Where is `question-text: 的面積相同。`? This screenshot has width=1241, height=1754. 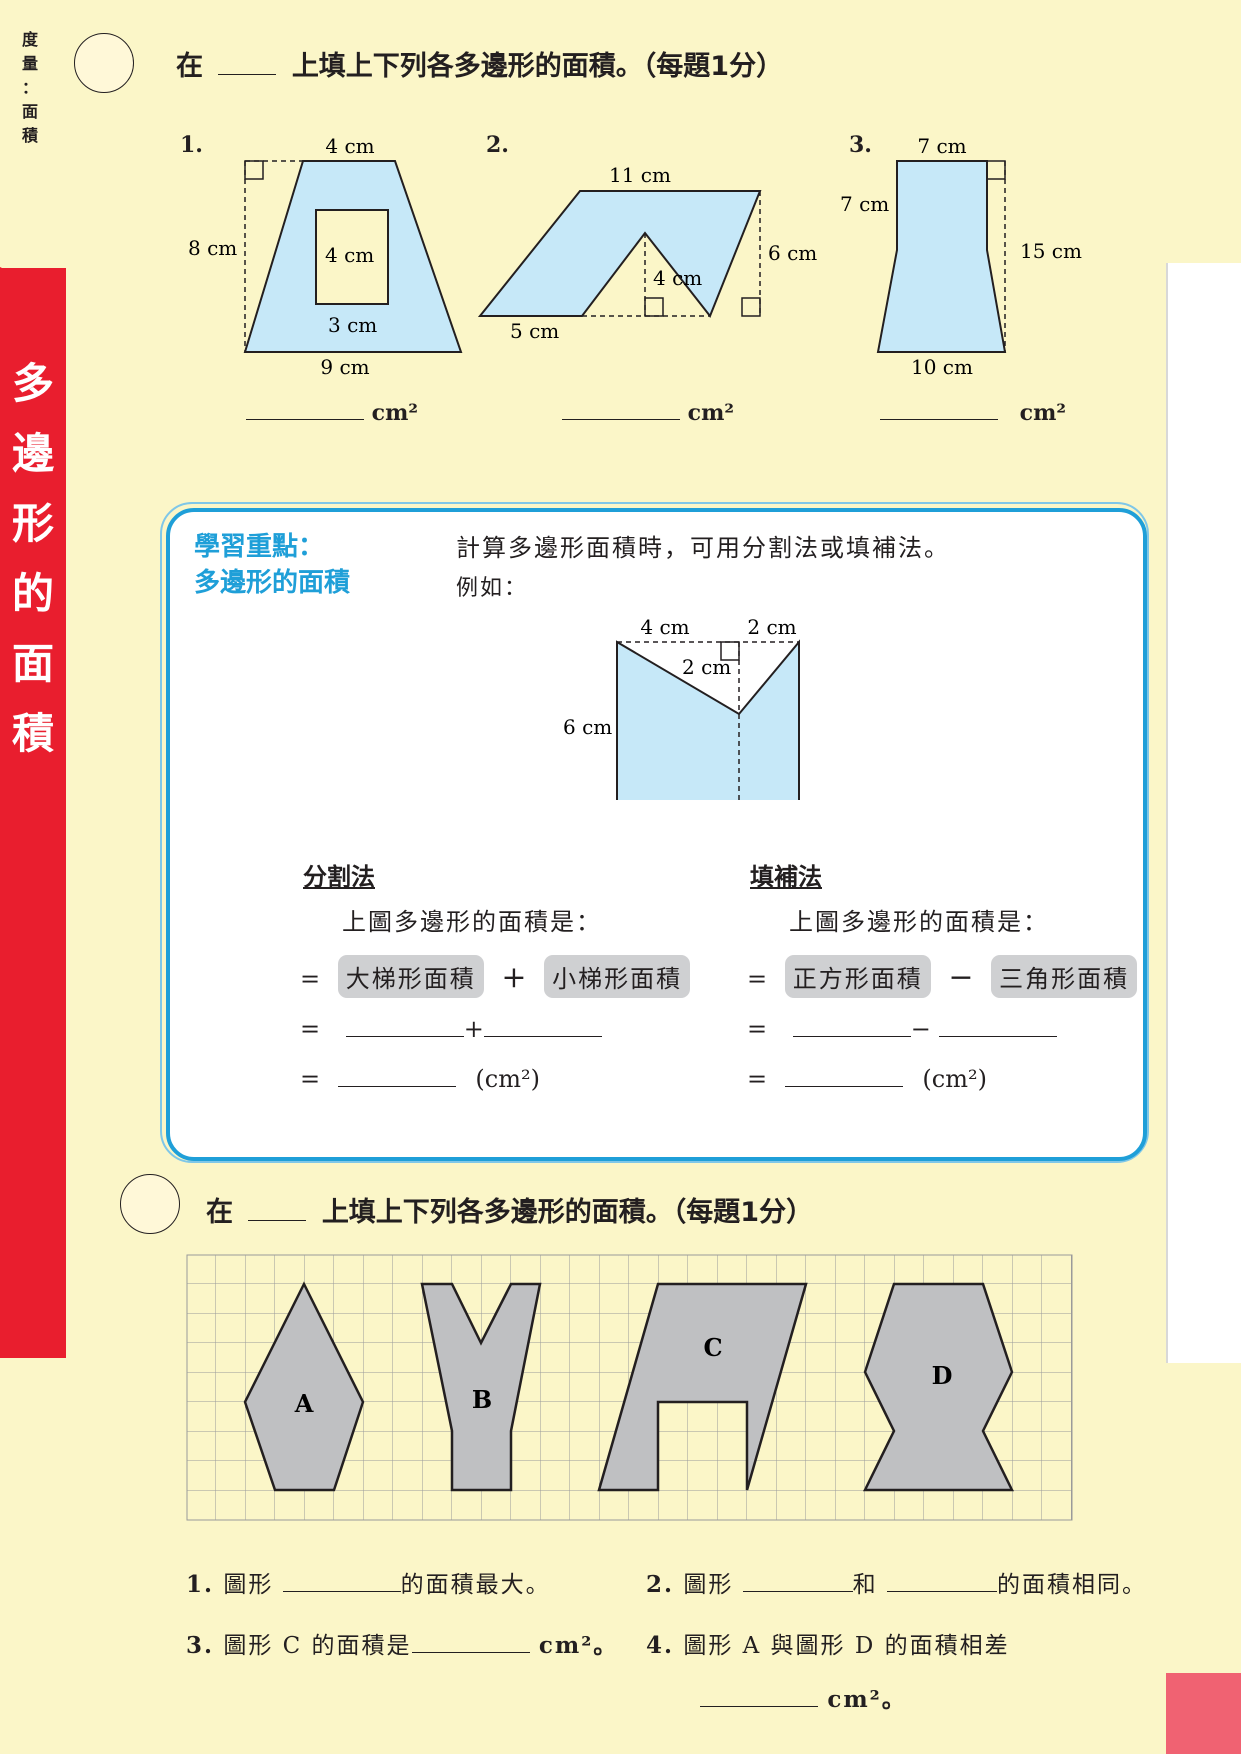 question-text: 的面積相同。 is located at coordinates (1071, 1585).